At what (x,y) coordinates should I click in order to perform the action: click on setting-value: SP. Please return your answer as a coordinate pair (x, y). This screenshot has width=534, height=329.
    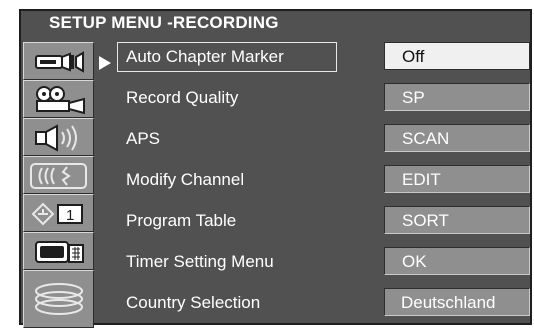
    Looking at the image, I should click on (457, 97).